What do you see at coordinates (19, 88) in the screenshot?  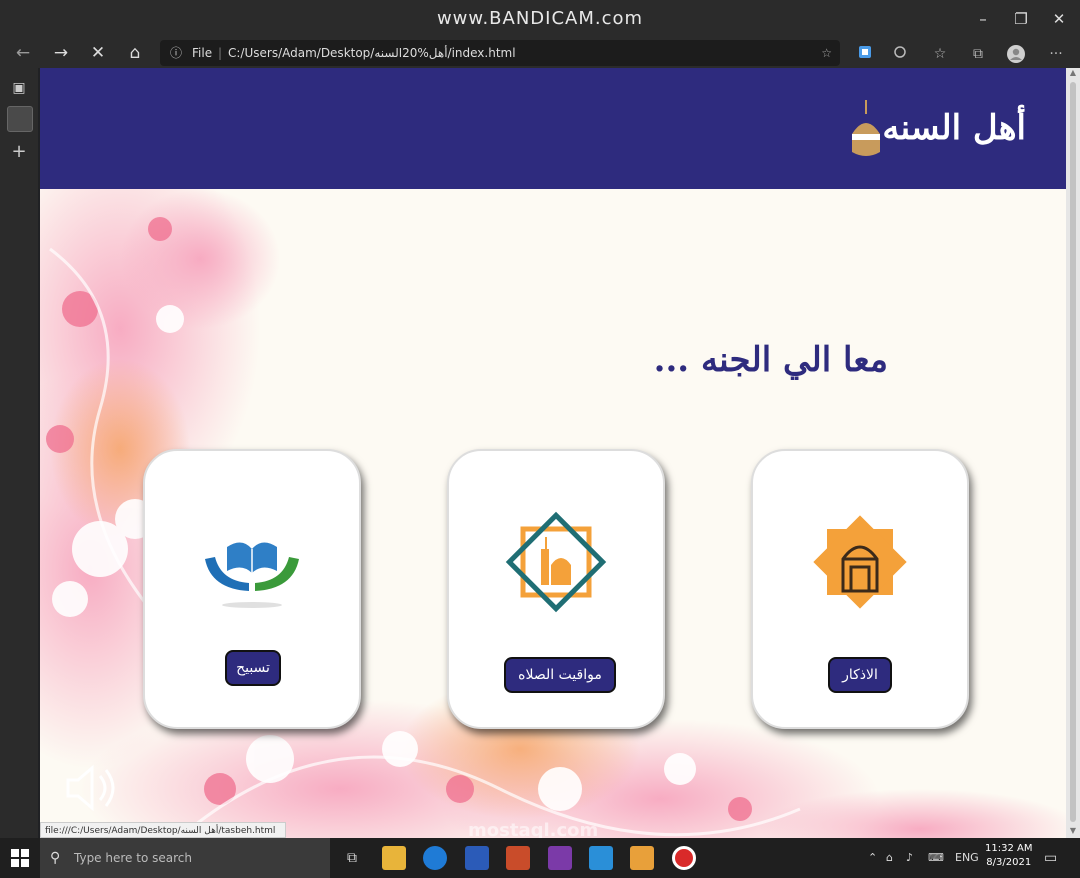 I see `tab-actions-icon: ▣` at bounding box center [19, 88].